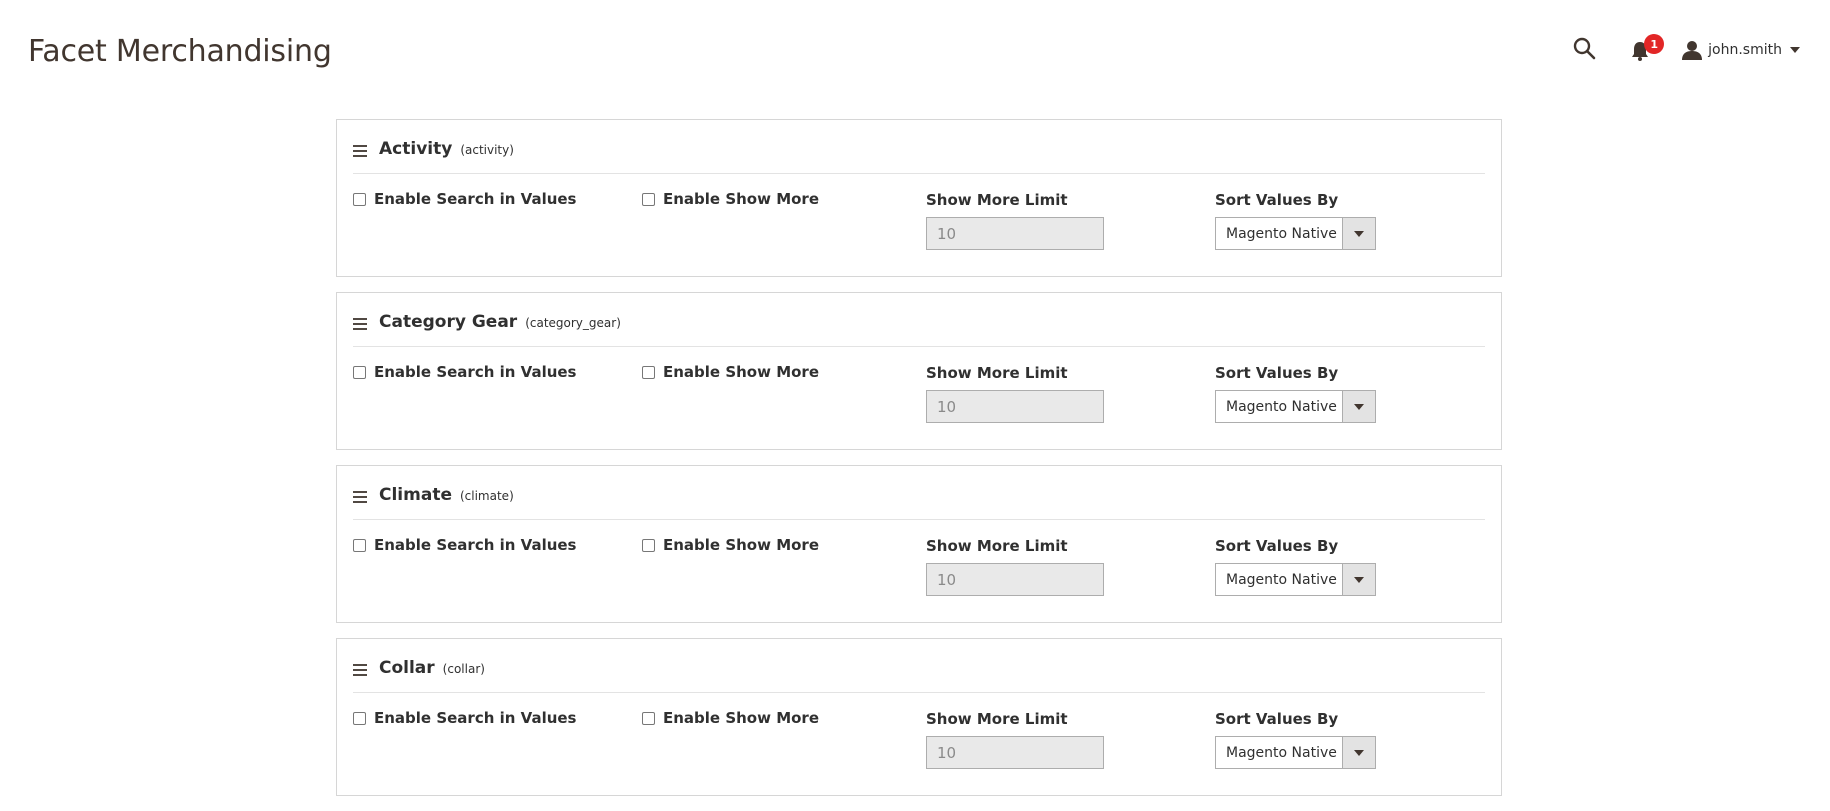  Describe the element at coordinates (1692, 50) in the screenshot. I see `user-icon` at that location.